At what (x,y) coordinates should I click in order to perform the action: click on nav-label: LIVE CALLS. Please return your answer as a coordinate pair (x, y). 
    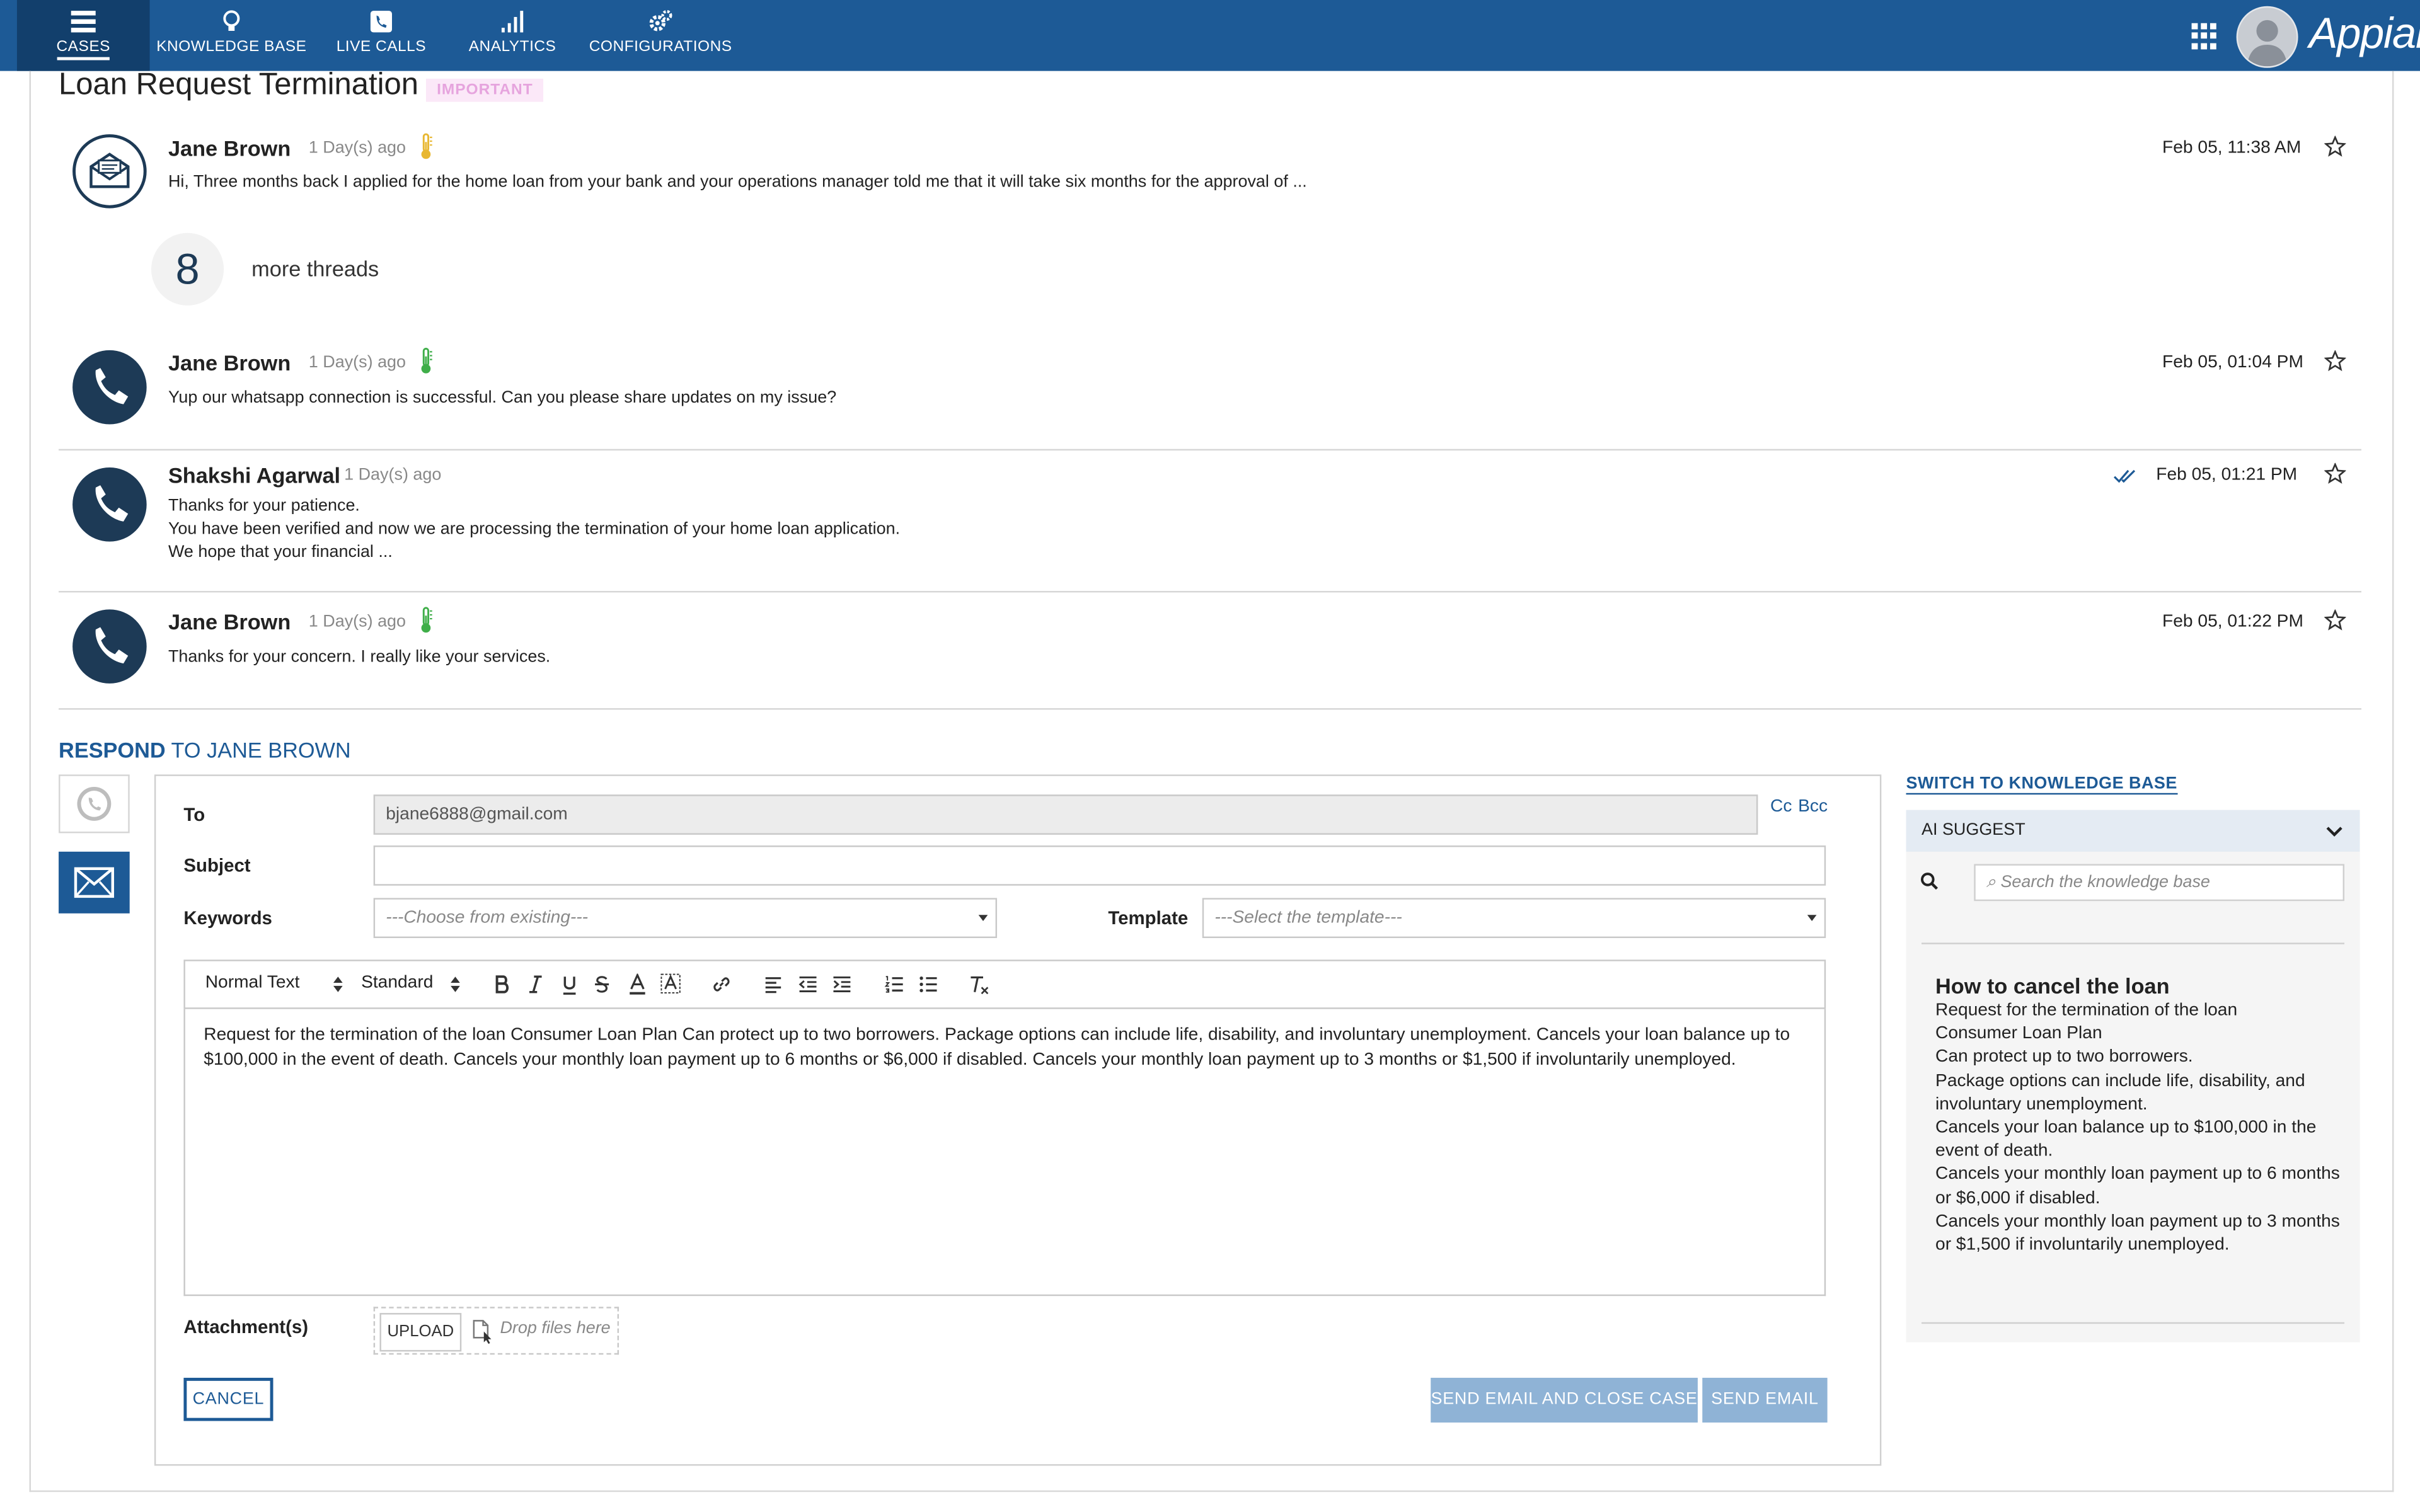
    Looking at the image, I should click on (381, 47).